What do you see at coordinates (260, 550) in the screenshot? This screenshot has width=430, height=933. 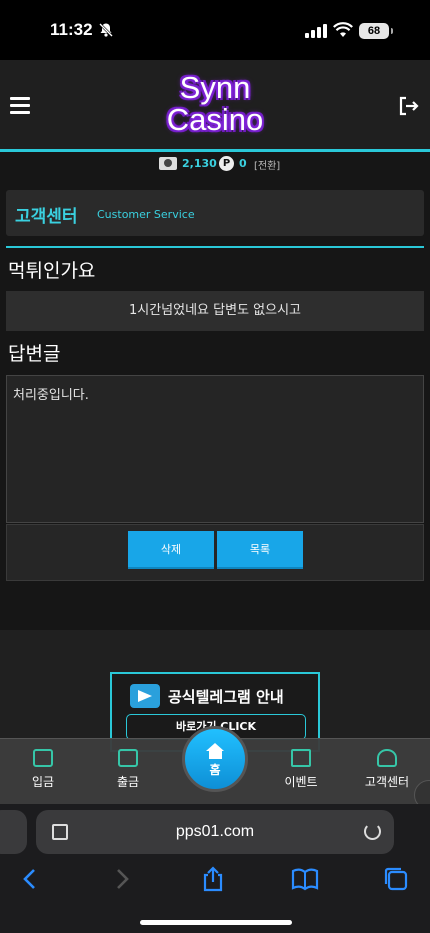 I see `list-button: 목록` at bounding box center [260, 550].